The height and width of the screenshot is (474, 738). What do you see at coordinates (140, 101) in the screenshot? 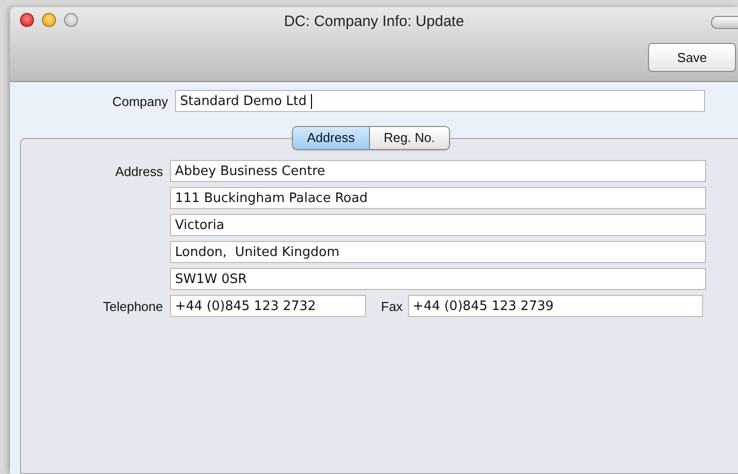
I see `field-label: Company` at bounding box center [140, 101].